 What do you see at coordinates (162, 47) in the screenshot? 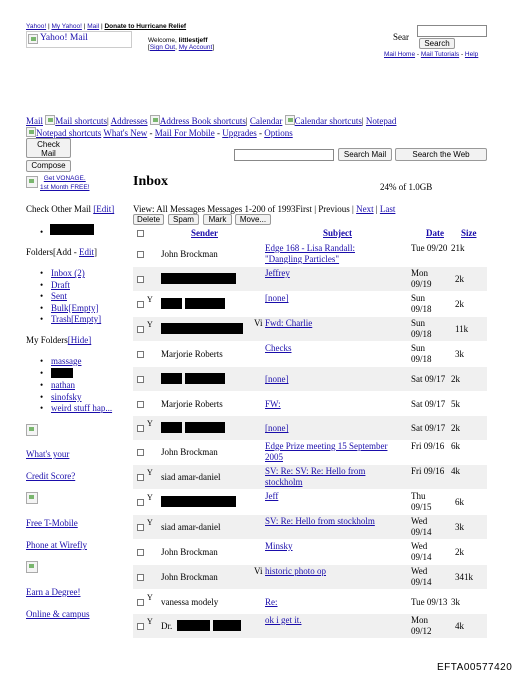
I see `sign-out-link: Sign Out` at bounding box center [162, 47].